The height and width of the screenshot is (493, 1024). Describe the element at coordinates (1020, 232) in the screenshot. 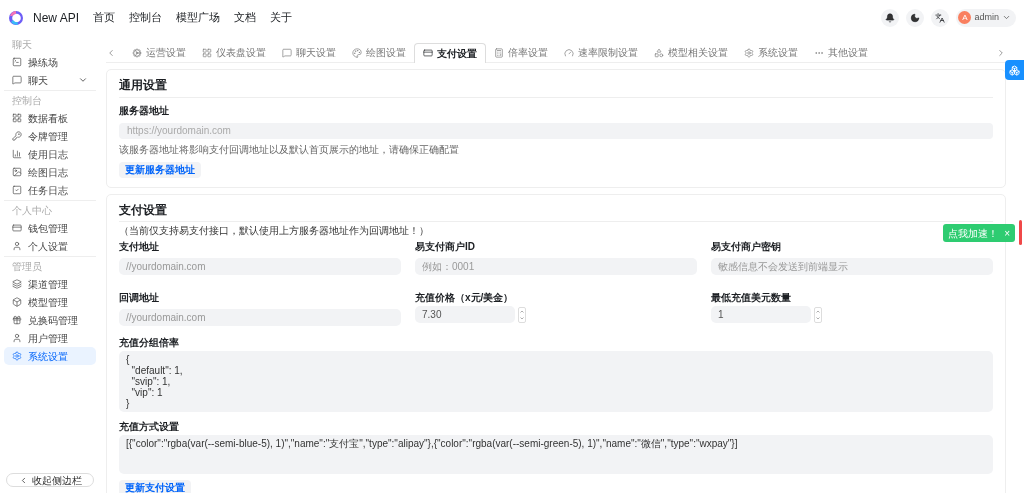

I see `side-indicator` at that location.